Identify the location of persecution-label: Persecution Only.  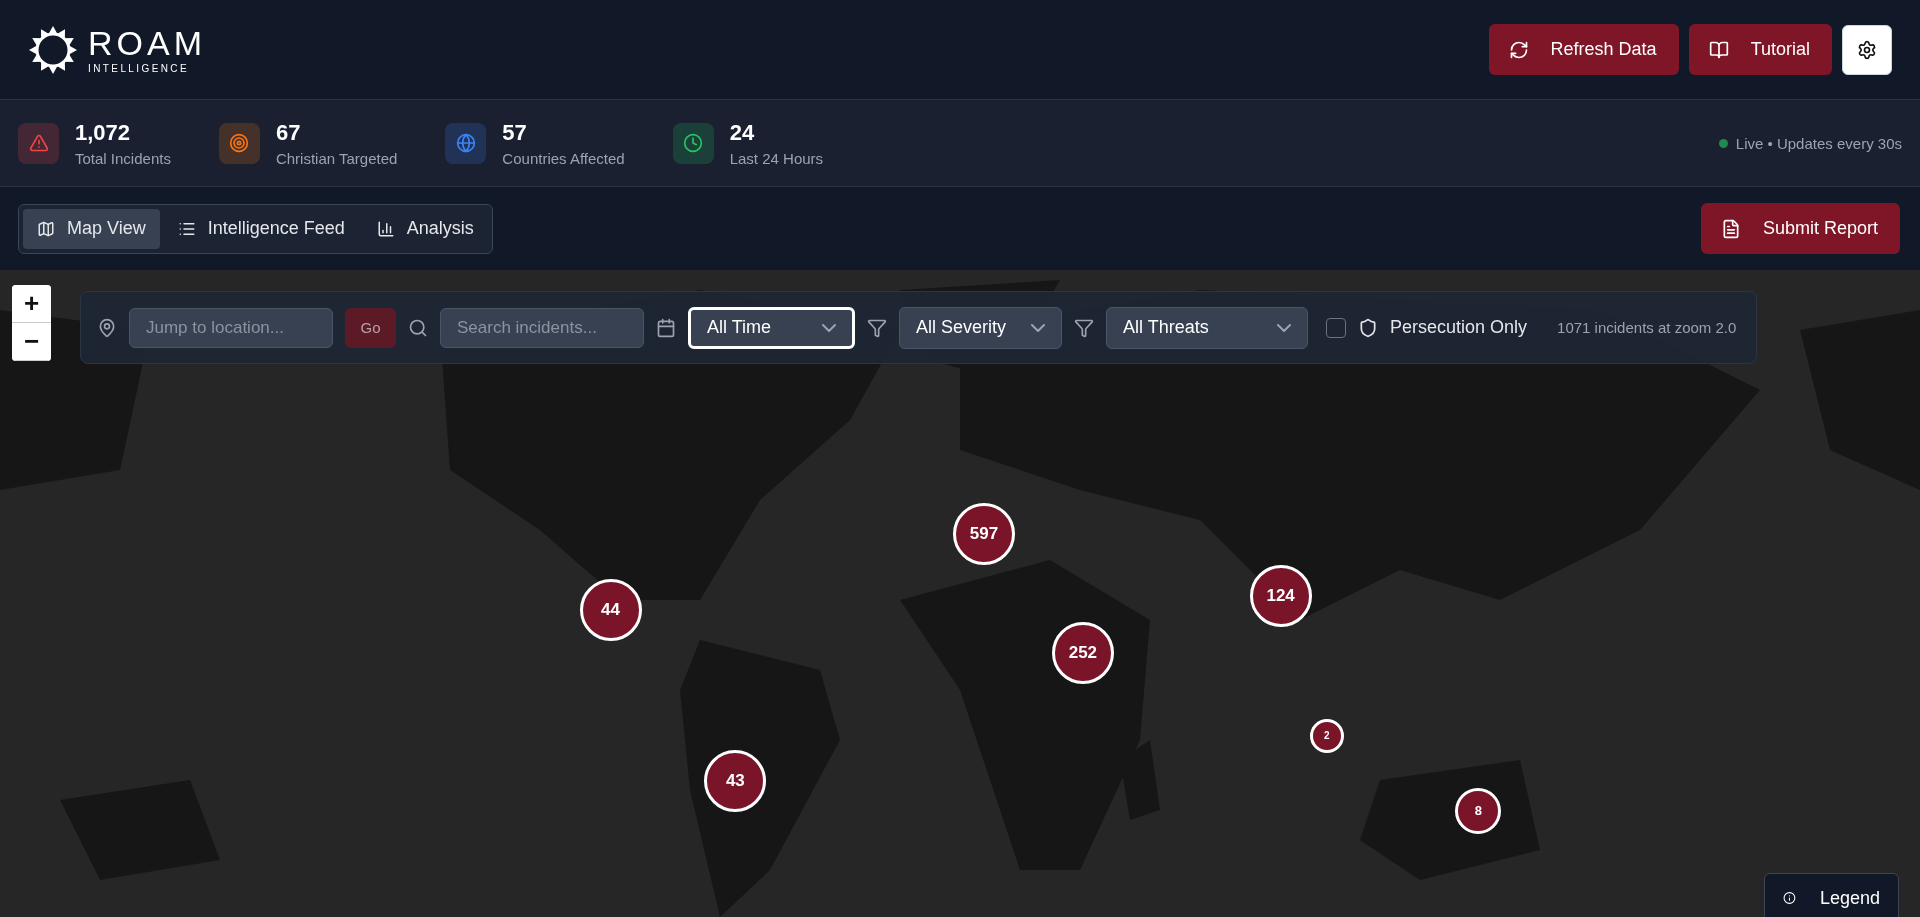
(1459, 327).